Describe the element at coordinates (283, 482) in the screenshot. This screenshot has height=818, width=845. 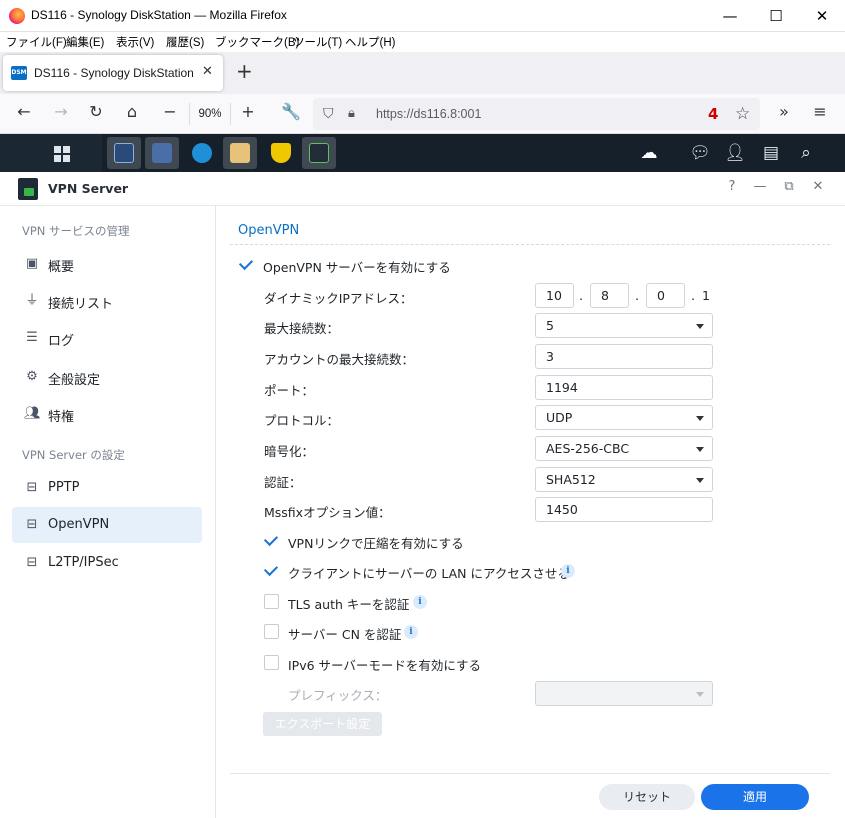
I see `authentication-label: 認証：` at that location.